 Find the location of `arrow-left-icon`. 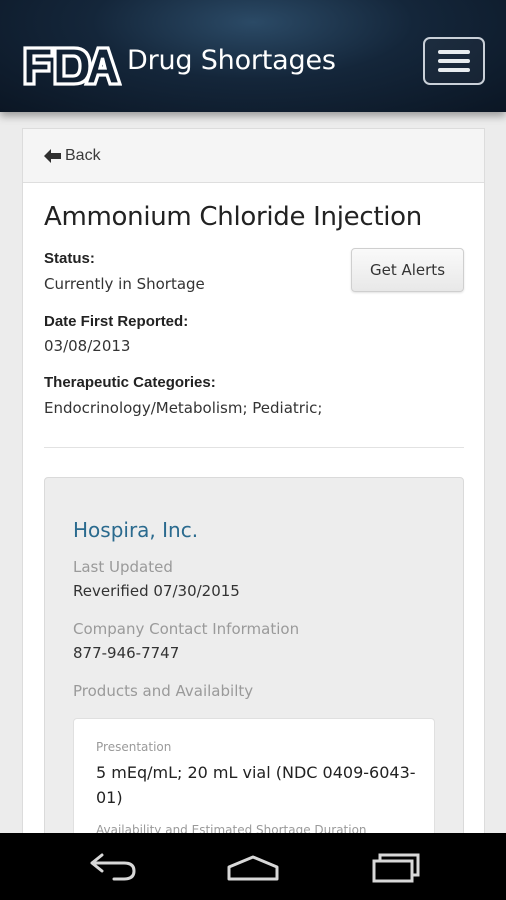

arrow-left-icon is located at coordinates (52, 155).